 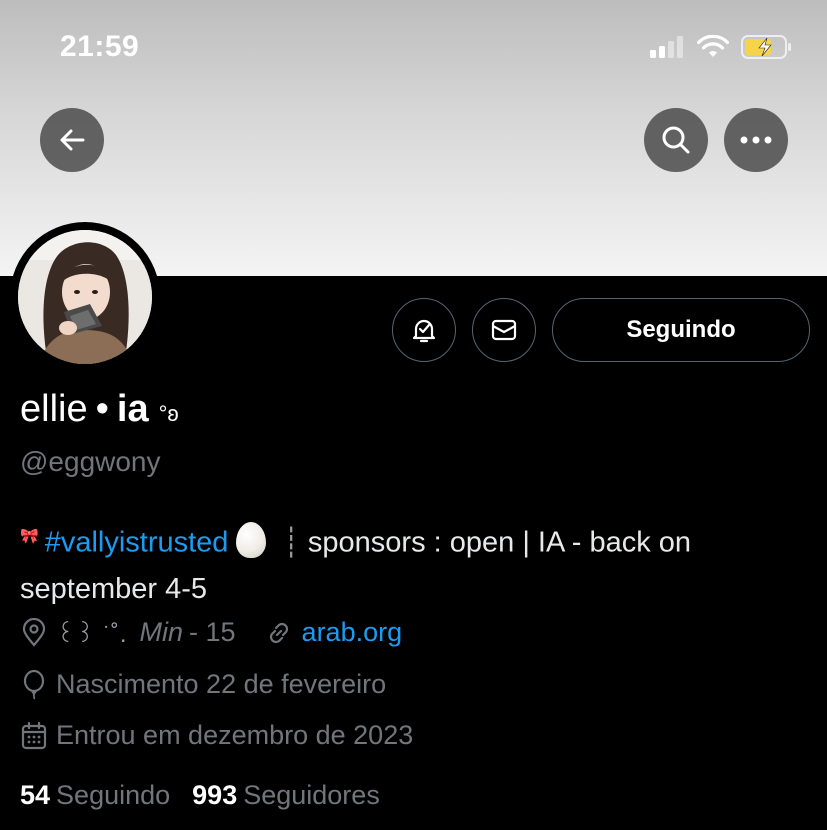 I want to click on name-decoration: °ʚ, so click(x=168, y=413).